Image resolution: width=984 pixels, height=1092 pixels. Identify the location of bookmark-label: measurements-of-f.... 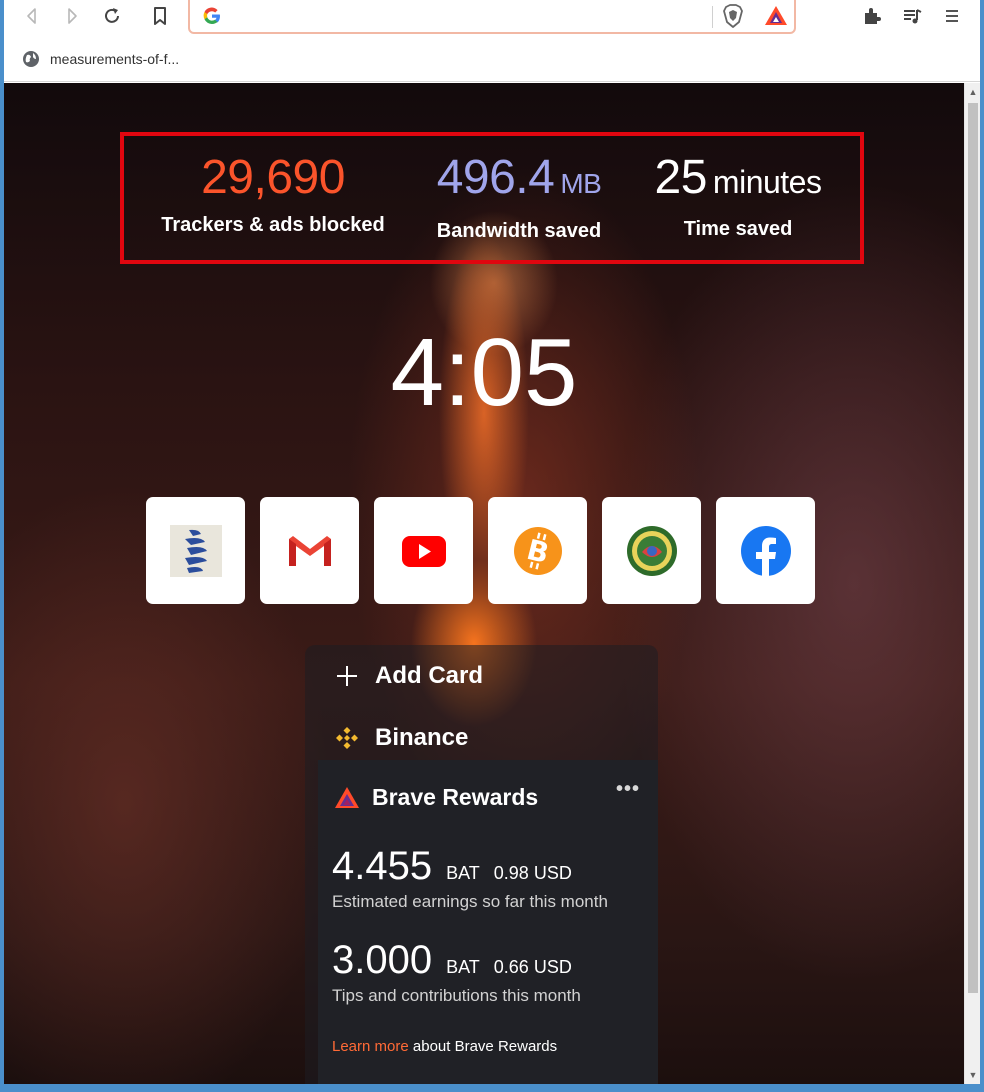
(115, 59).